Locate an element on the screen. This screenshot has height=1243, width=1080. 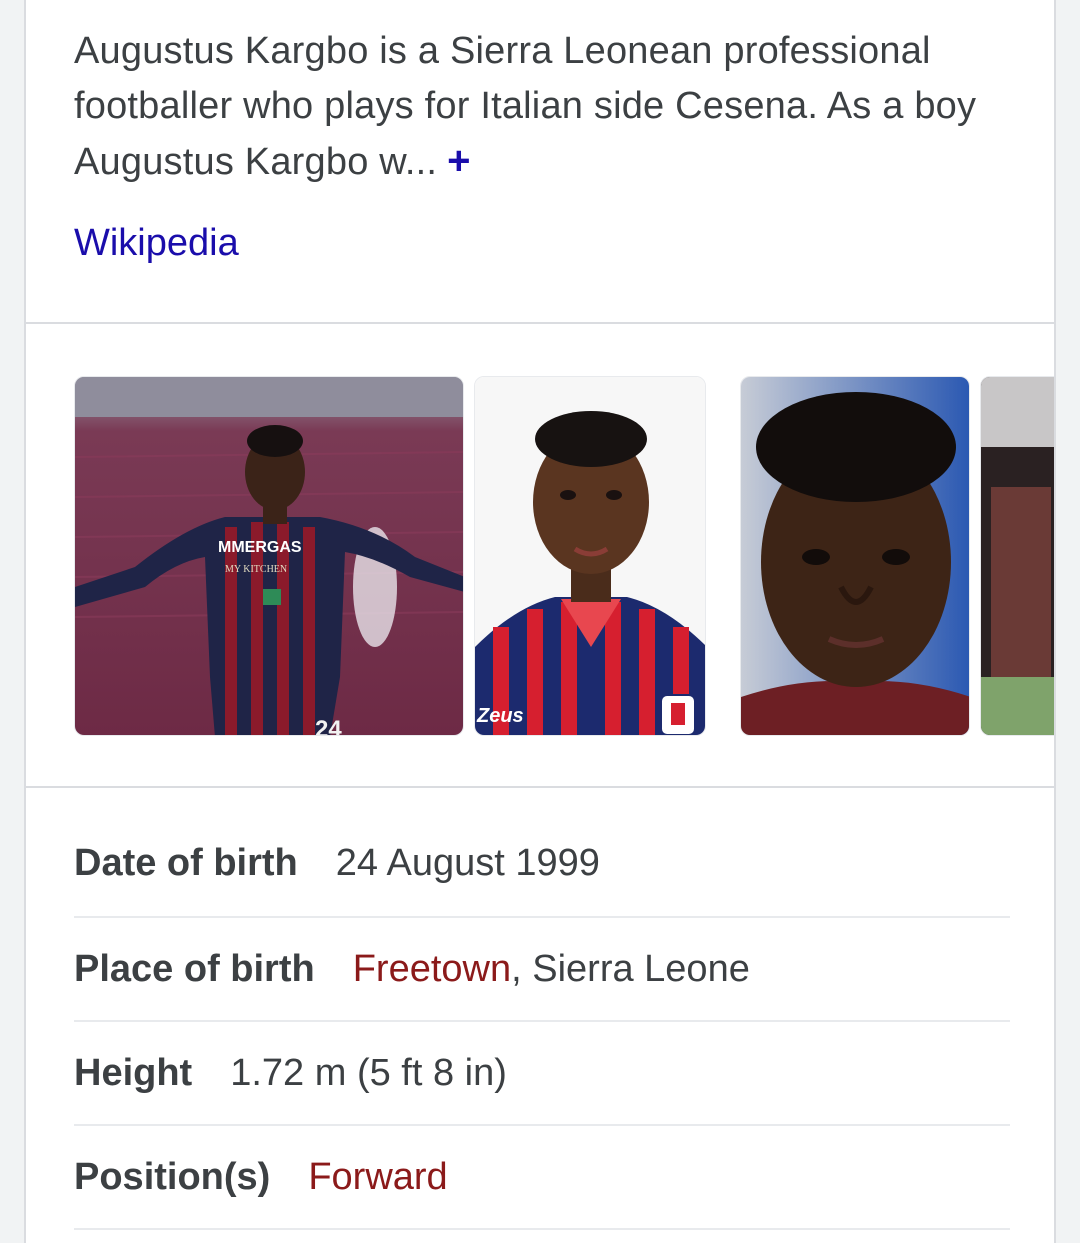
gallery-image-2: Zeus is located at coordinates (590, 556).